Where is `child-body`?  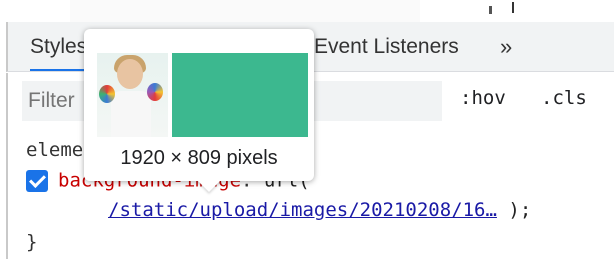
child-body is located at coordinates (131, 114).